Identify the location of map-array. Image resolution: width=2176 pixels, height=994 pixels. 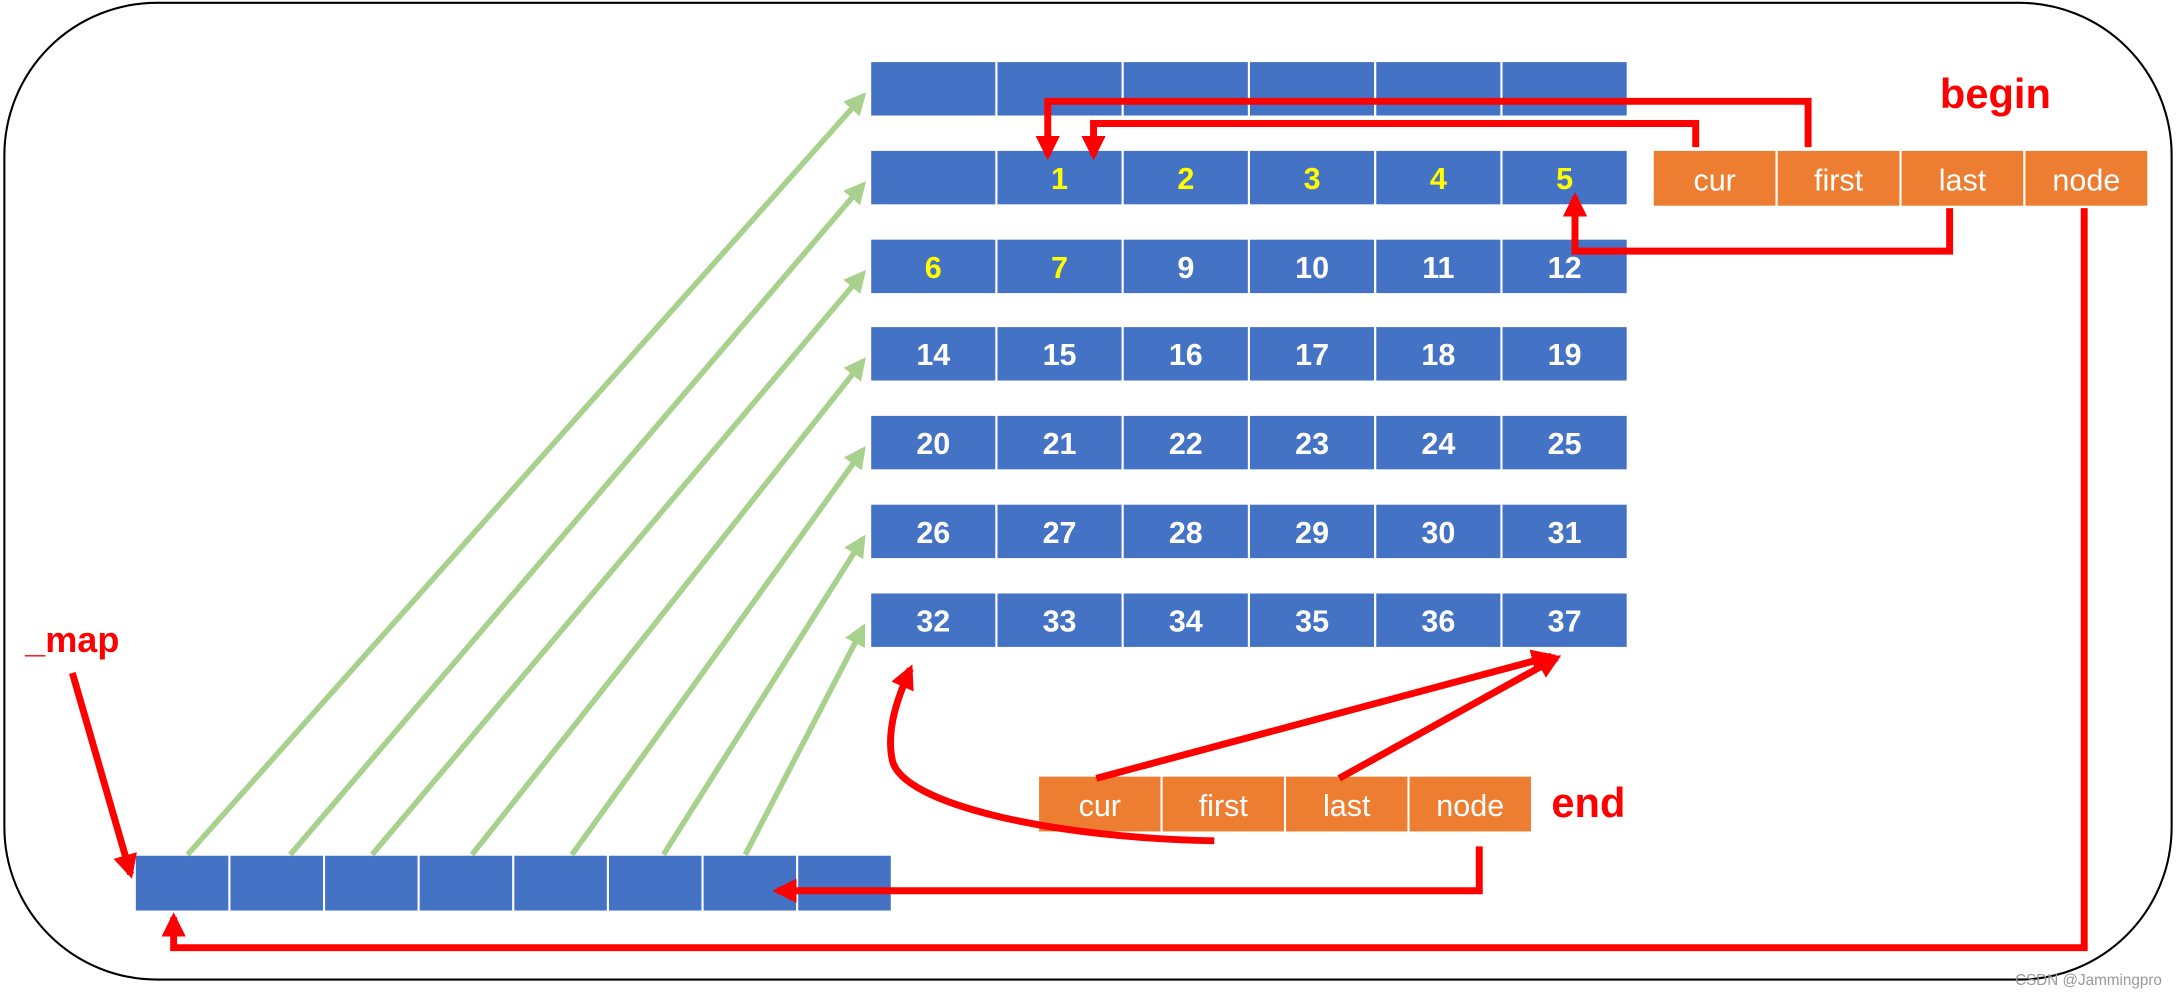
(513, 883).